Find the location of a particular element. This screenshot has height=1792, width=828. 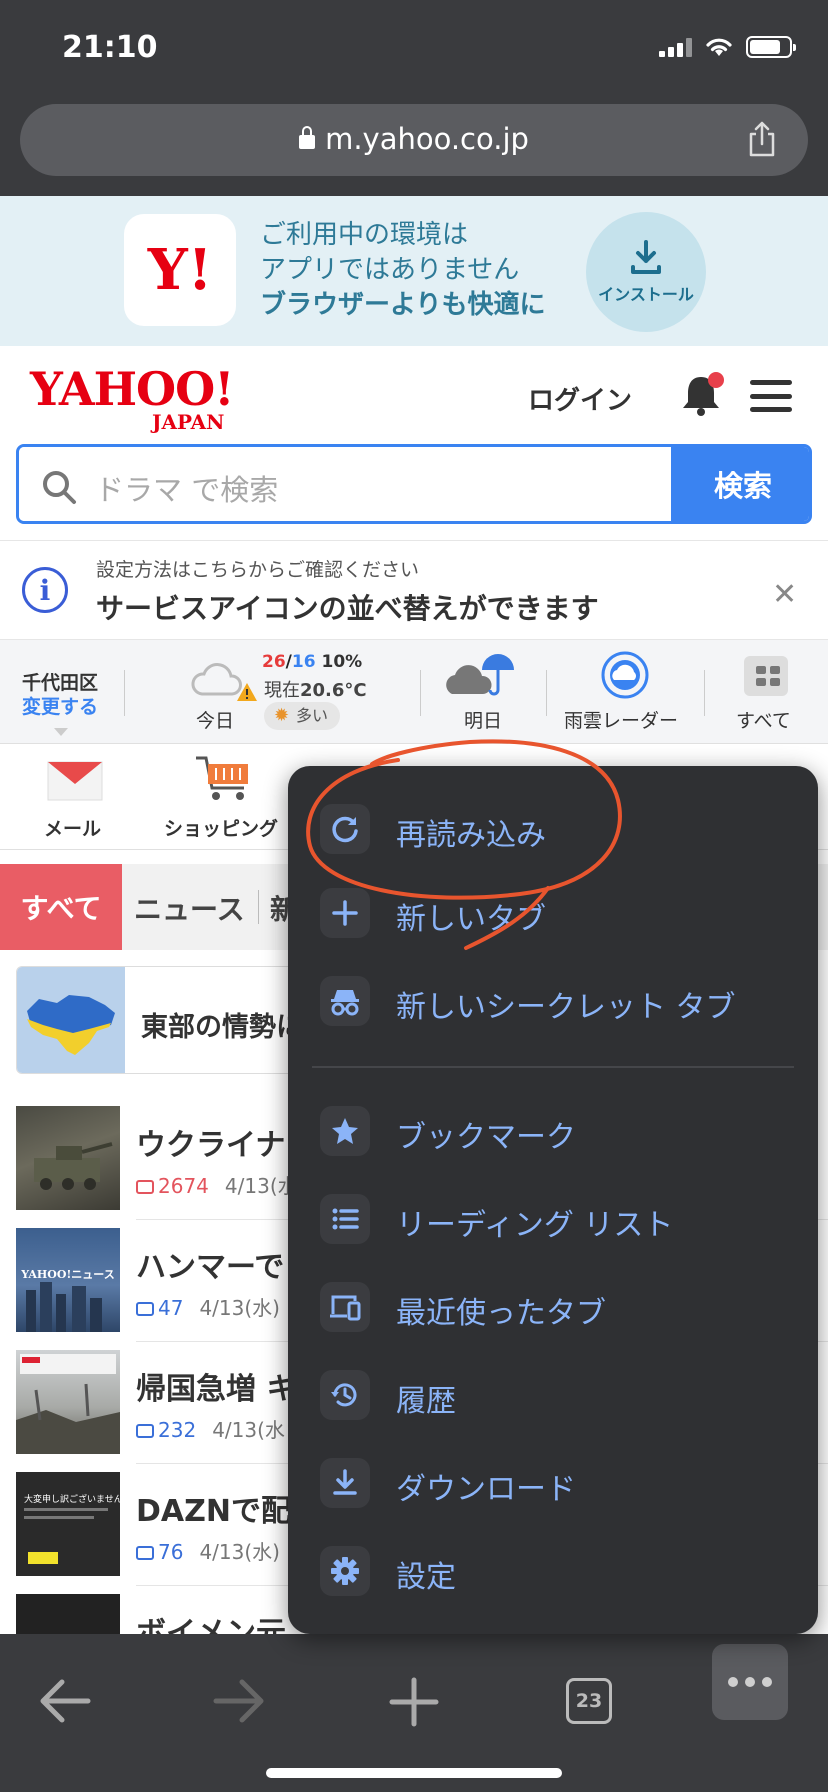

rain-radar-icon is located at coordinates (625, 675).